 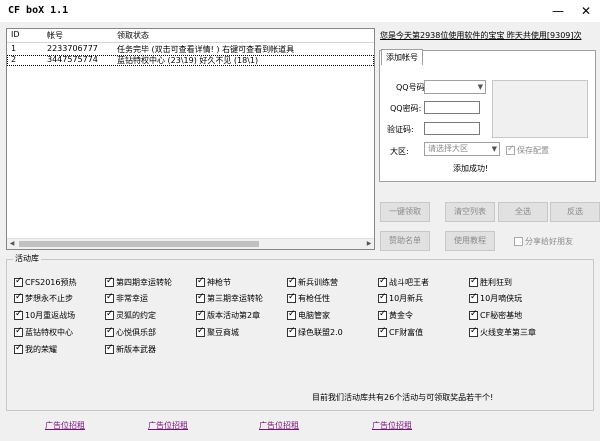 I want to click on activity-label: 第三期幸运转轮, so click(x=235, y=298).